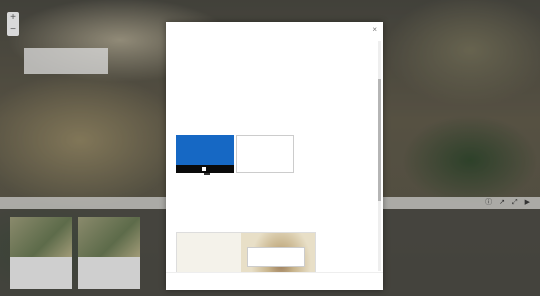  What do you see at coordinates (66, 61) in the screenshot?
I see `layer-panel` at bounding box center [66, 61].